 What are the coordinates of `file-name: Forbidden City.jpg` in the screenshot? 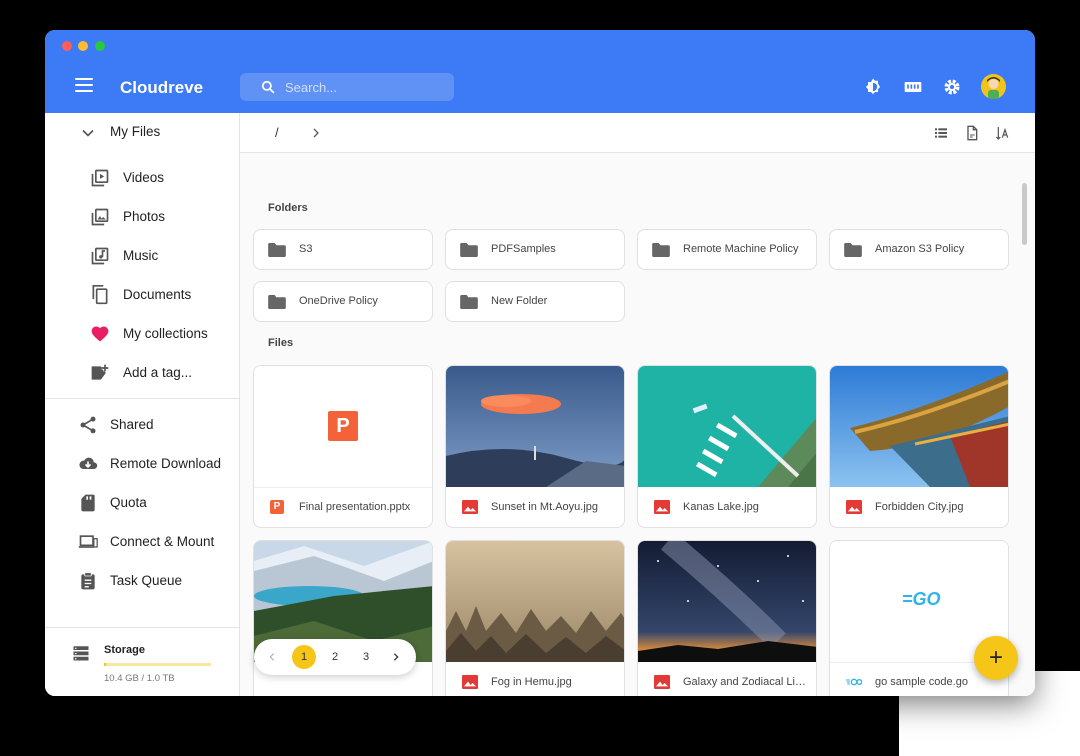 It's located at (919, 507).